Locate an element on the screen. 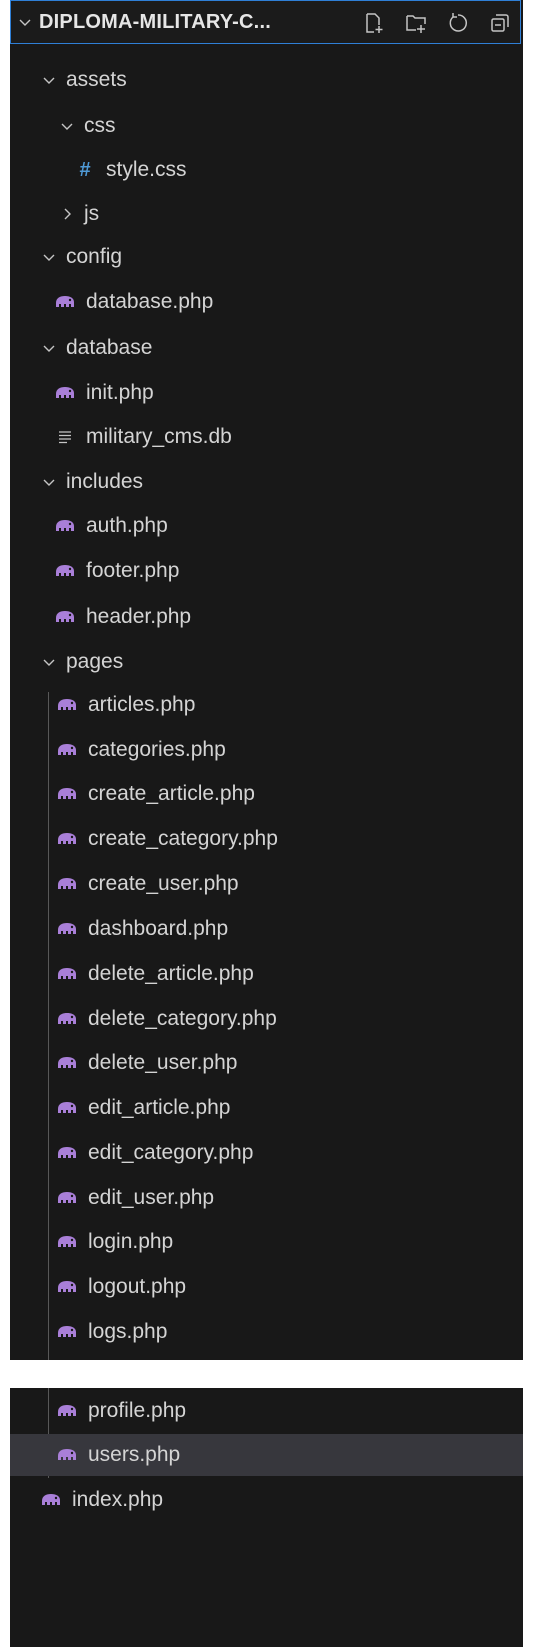 The width and height of the screenshot is (549, 1647). tree-file: delete_category.php is located at coordinates (266, 1019).